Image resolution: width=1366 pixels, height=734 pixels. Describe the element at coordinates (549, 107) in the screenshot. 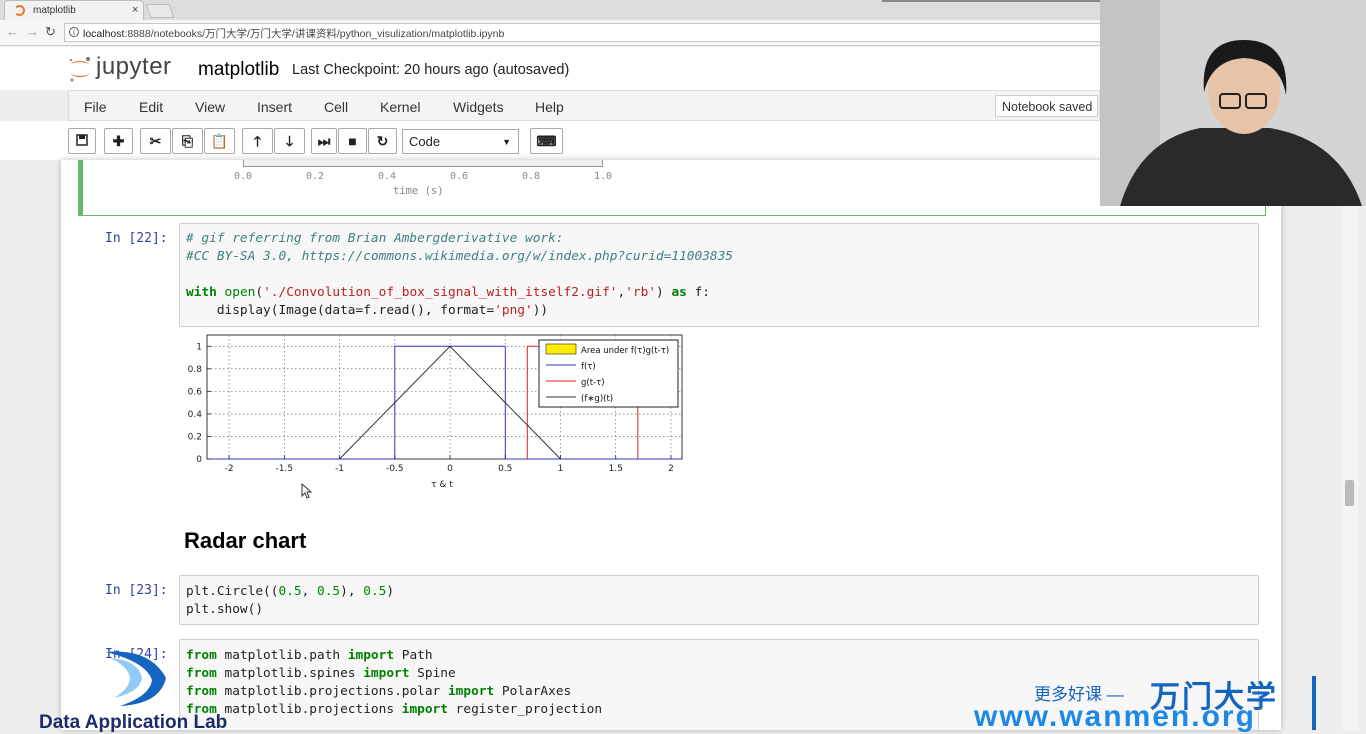

I see `menu-help: Help` at that location.